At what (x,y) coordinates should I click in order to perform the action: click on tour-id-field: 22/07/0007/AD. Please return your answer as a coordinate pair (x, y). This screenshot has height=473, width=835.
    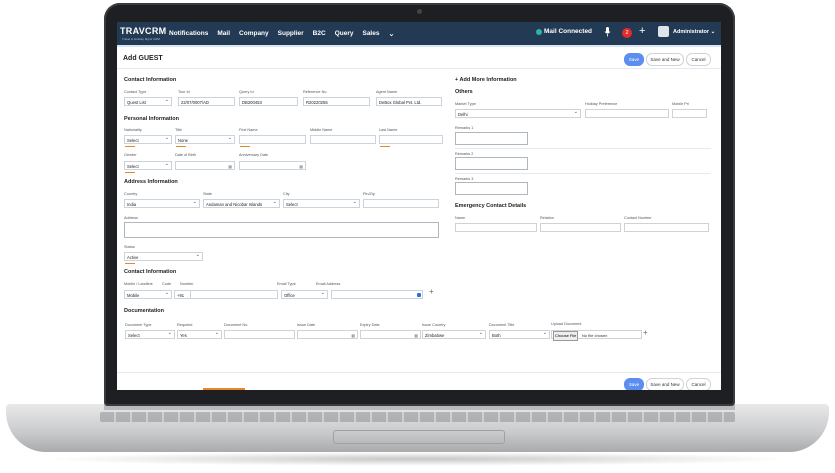
    Looking at the image, I should click on (206, 101).